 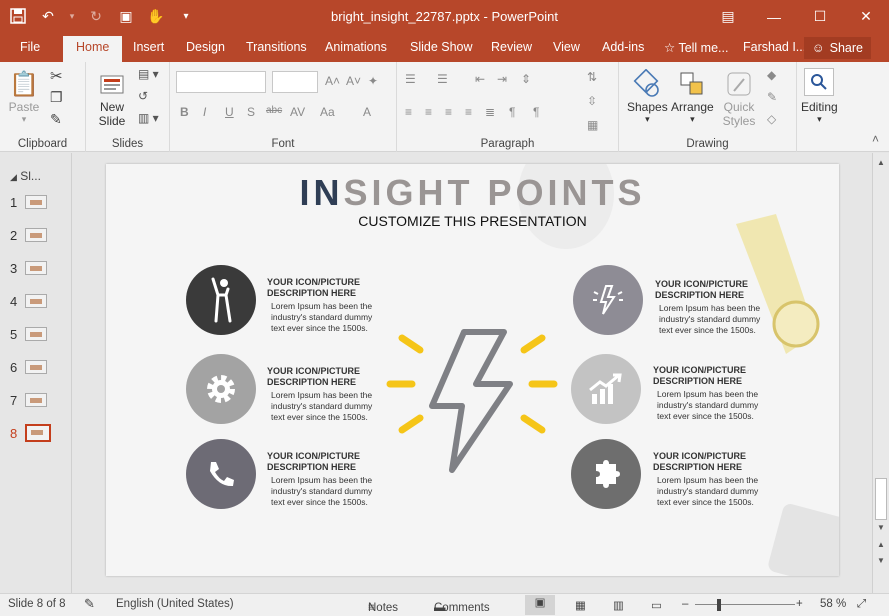 What do you see at coordinates (373, 81) in the screenshot?
I see `clear-formatting-icon: ✦` at bounding box center [373, 81].